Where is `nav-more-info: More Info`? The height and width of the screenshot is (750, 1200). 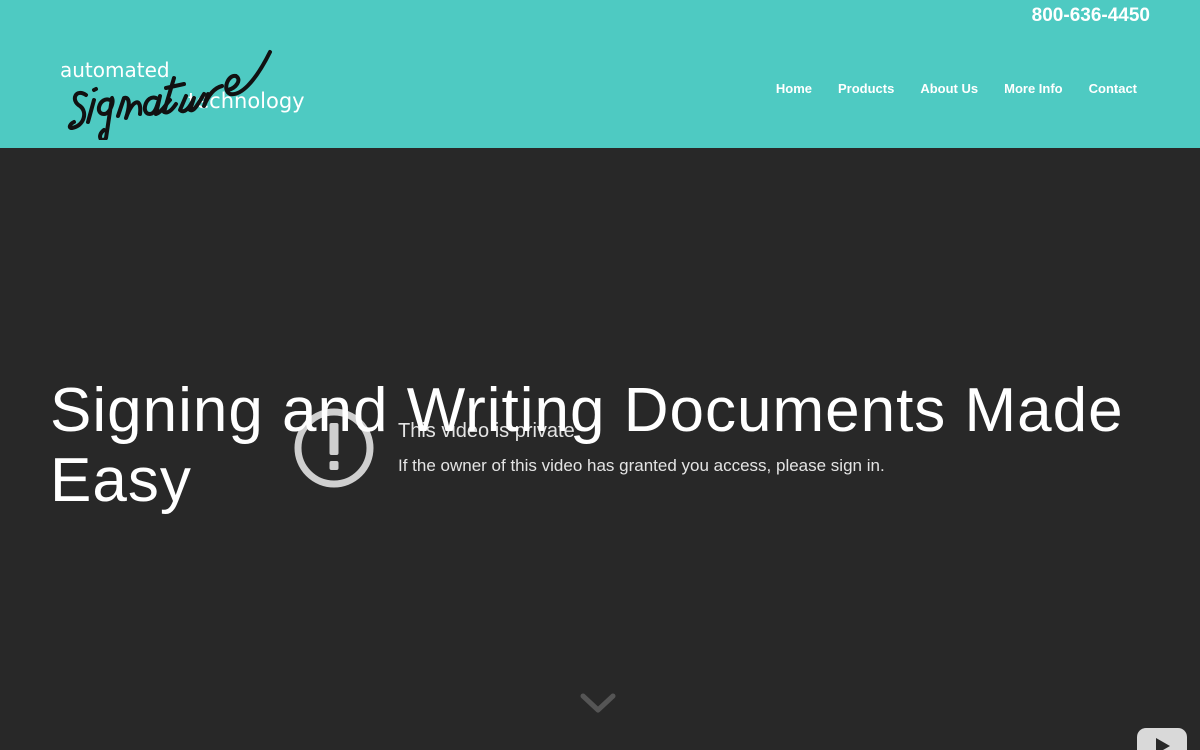
nav-more-info: More Info is located at coordinates (1033, 89).